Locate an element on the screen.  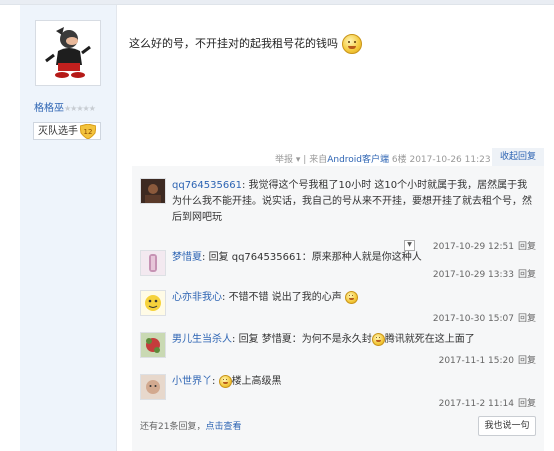
author-level-num: 12 is located at coordinates (88, 132).